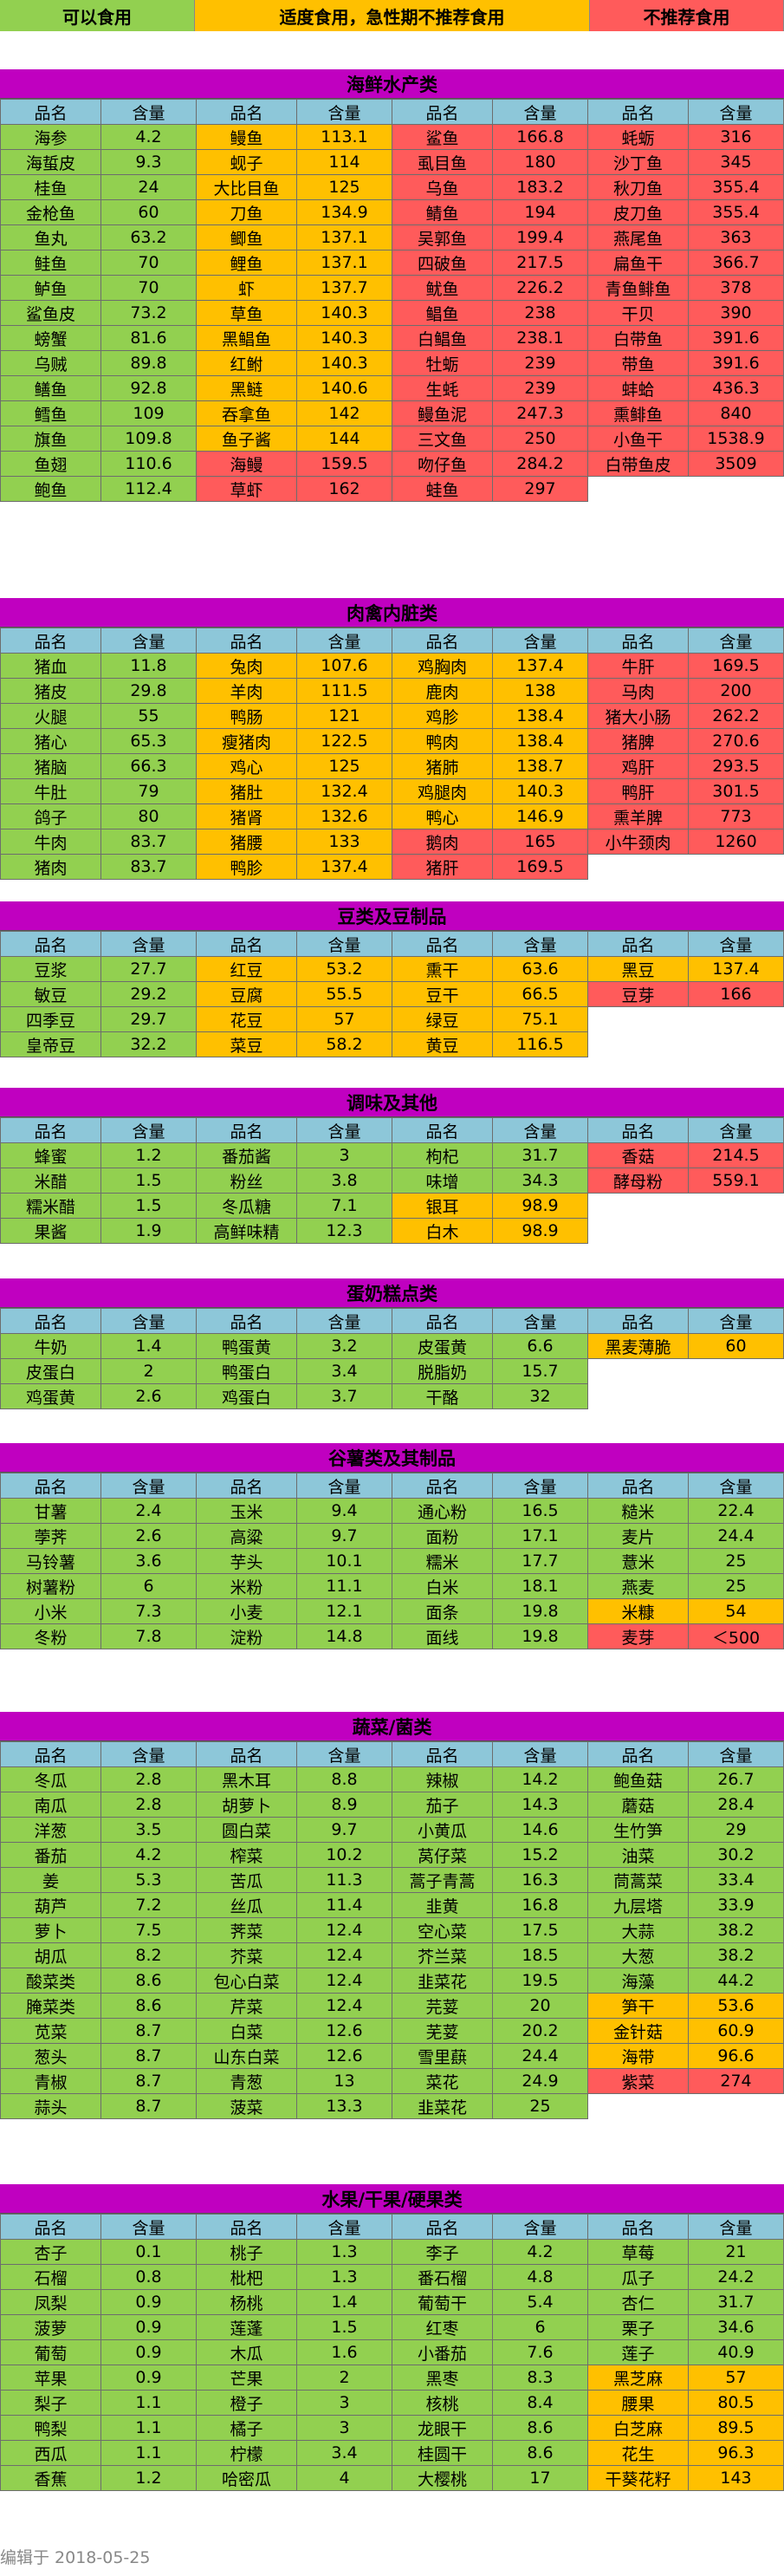  What do you see at coordinates (540, 263) in the screenshot?
I see `food-amount: 217.5` at bounding box center [540, 263].